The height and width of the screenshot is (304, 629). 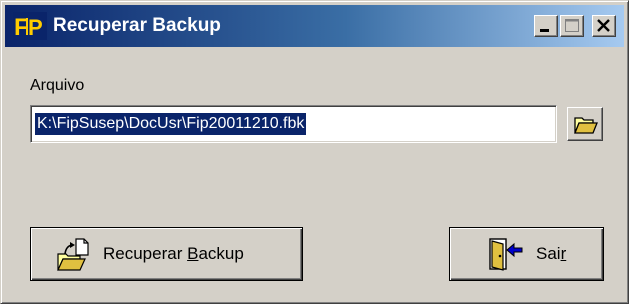 I want to click on restore-backup-icon, so click(x=73, y=254).